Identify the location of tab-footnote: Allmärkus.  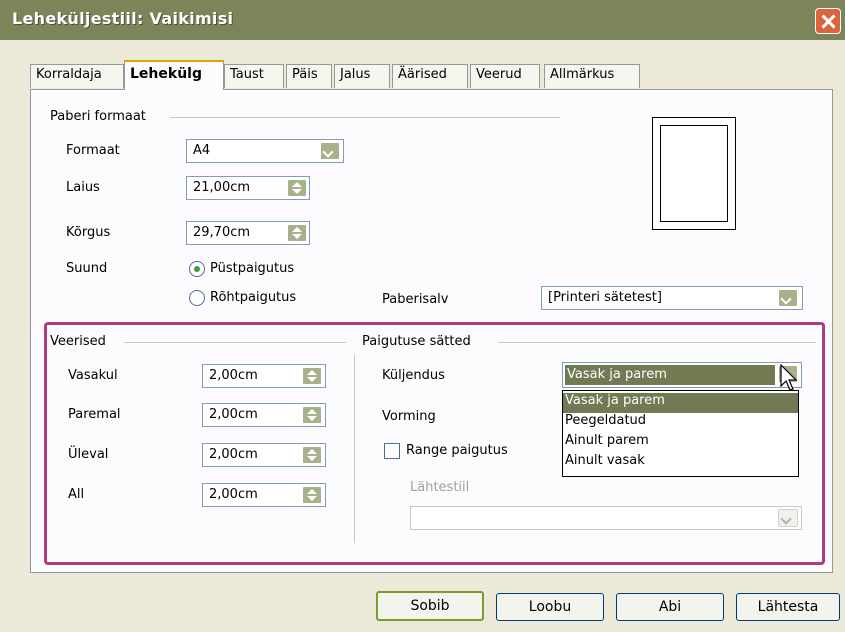
(592, 76).